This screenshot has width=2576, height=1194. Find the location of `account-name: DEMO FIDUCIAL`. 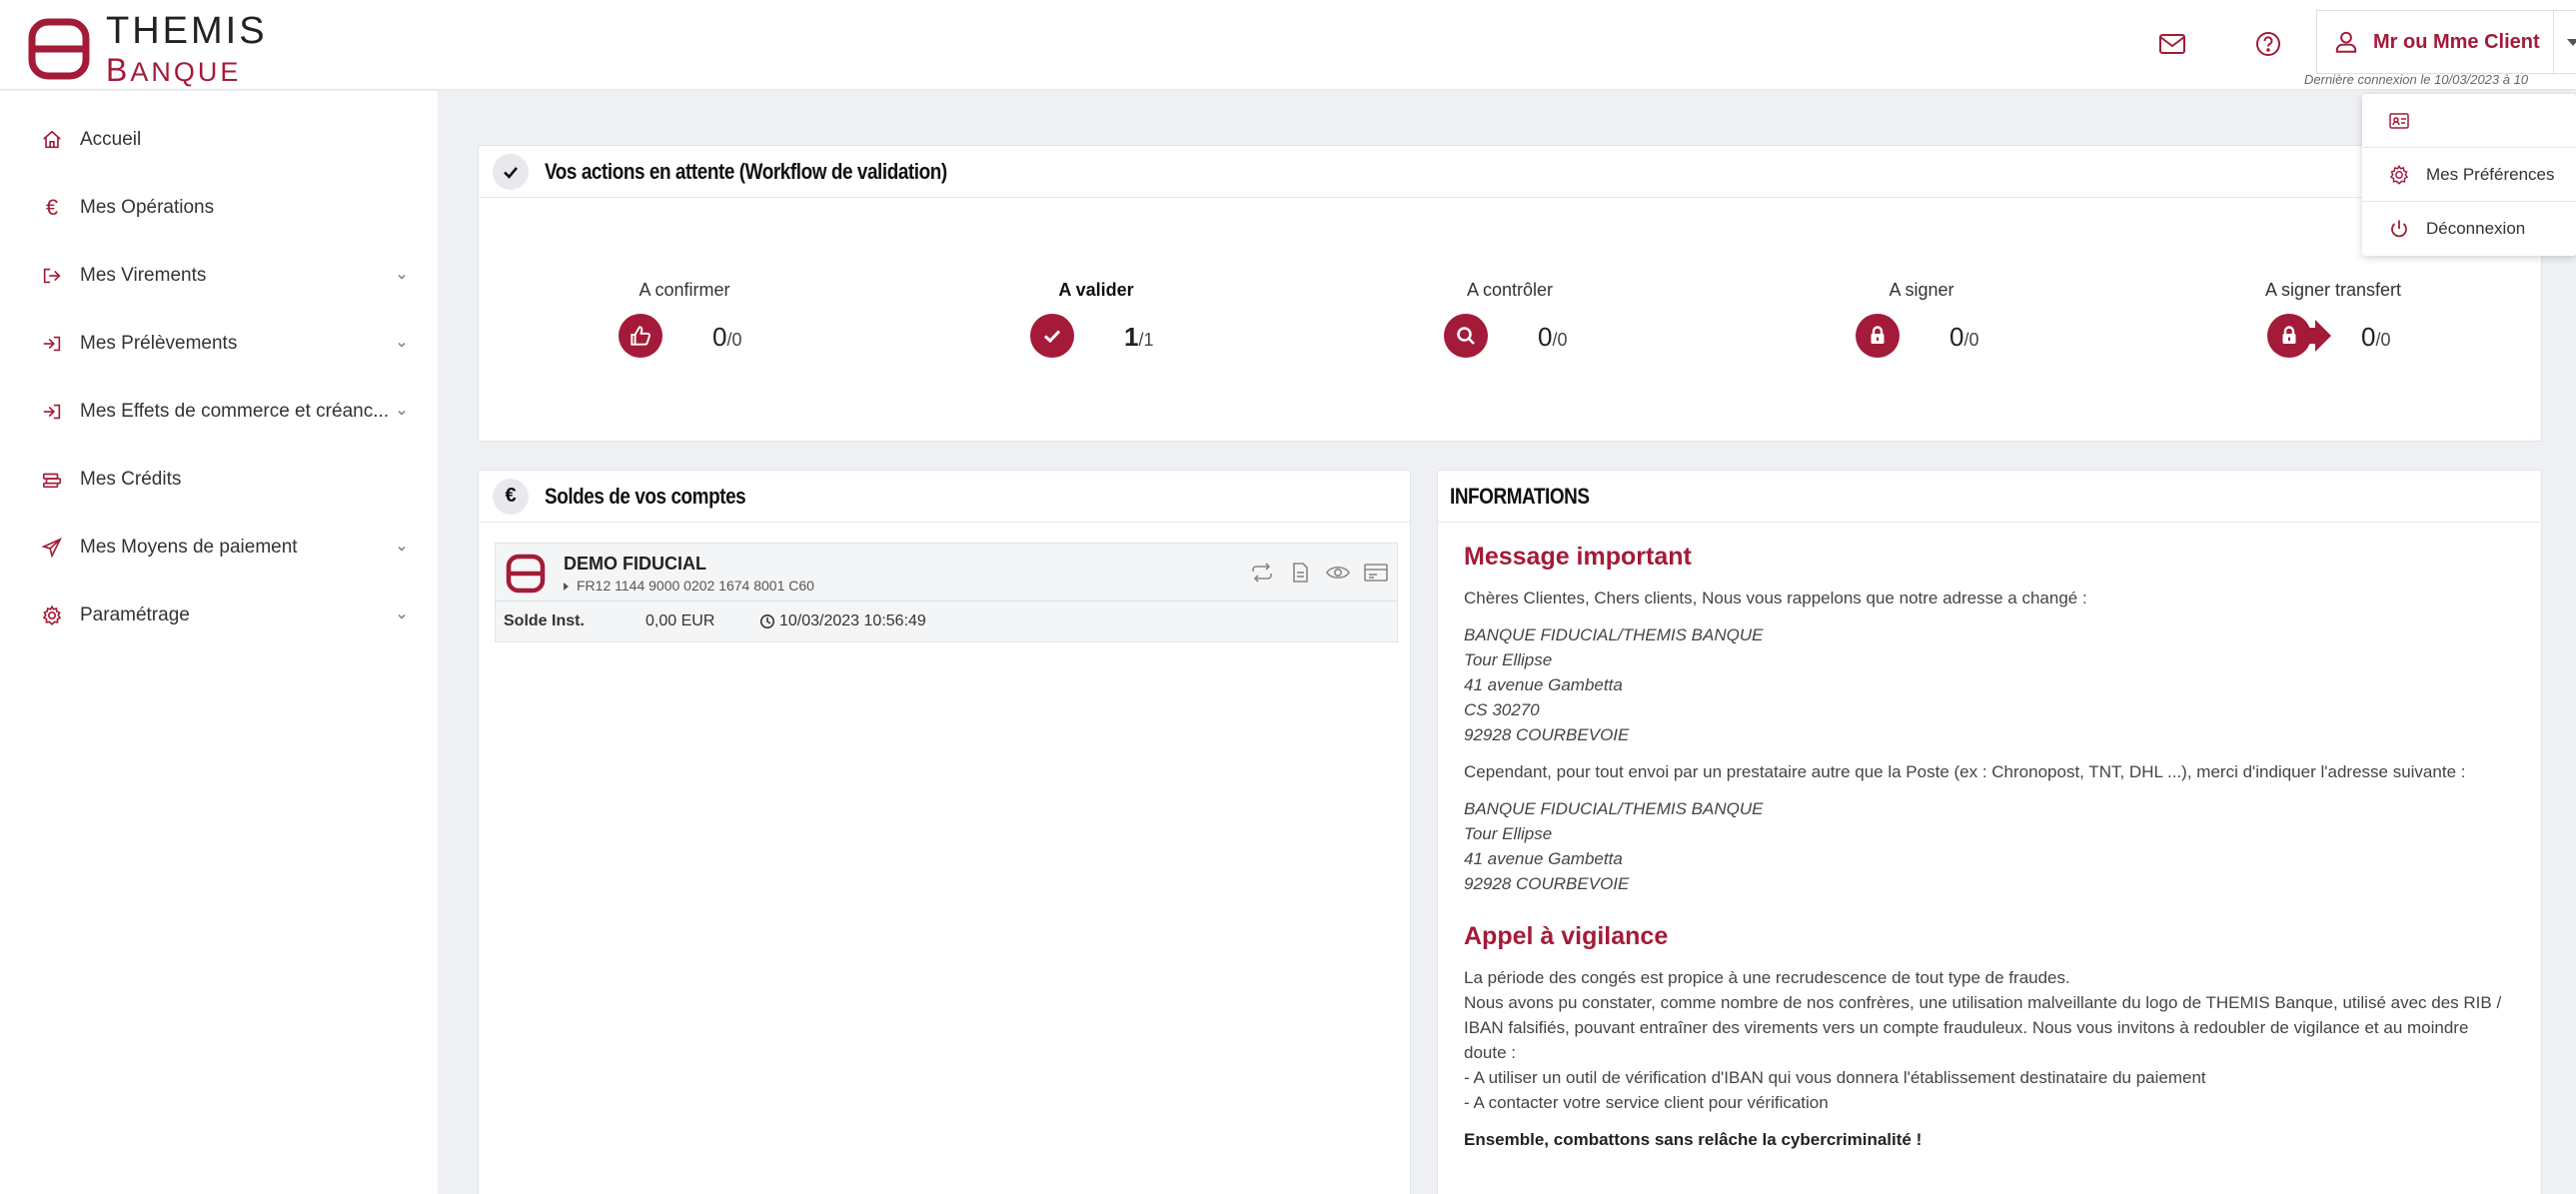

account-name: DEMO FIDUCIAL is located at coordinates (635, 564).